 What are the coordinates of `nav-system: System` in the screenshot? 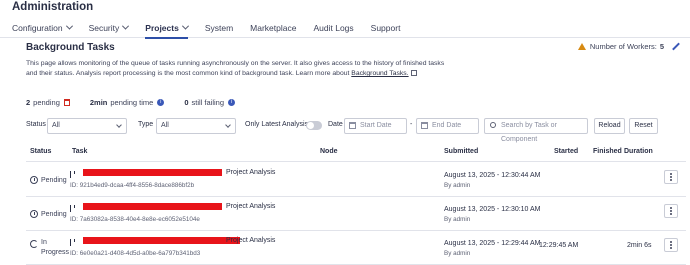 It's located at (219, 27).